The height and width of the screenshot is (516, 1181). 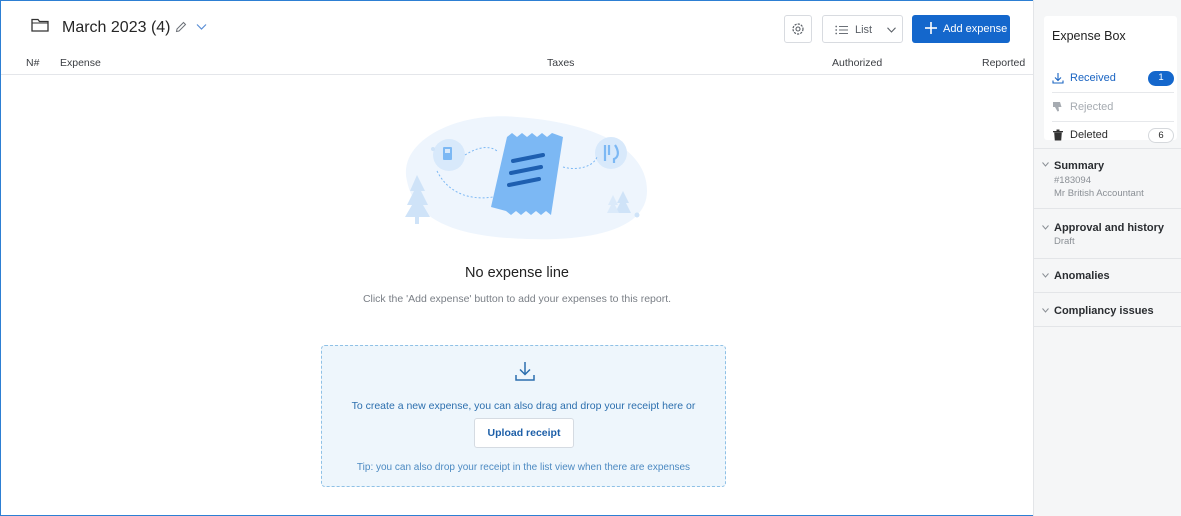 What do you see at coordinates (1058, 135) in the screenshot?
I see `trash-icon` at bounding box center [1058, 135].